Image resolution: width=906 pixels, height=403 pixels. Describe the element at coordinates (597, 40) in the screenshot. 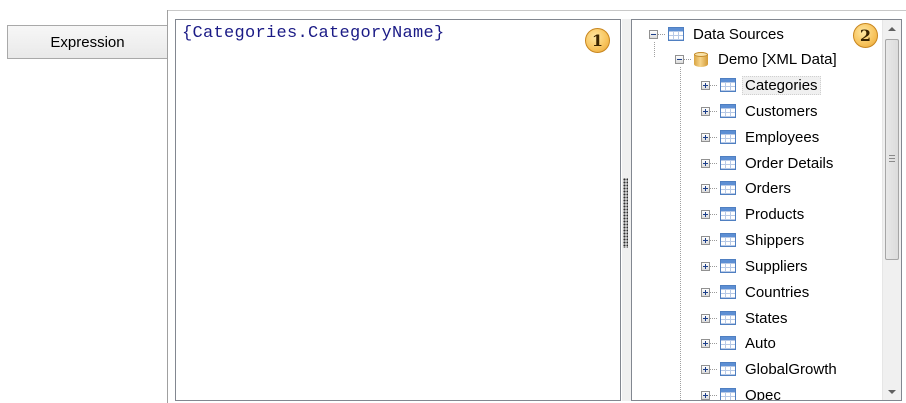

I see `callout-badge-1: 1` at that location.